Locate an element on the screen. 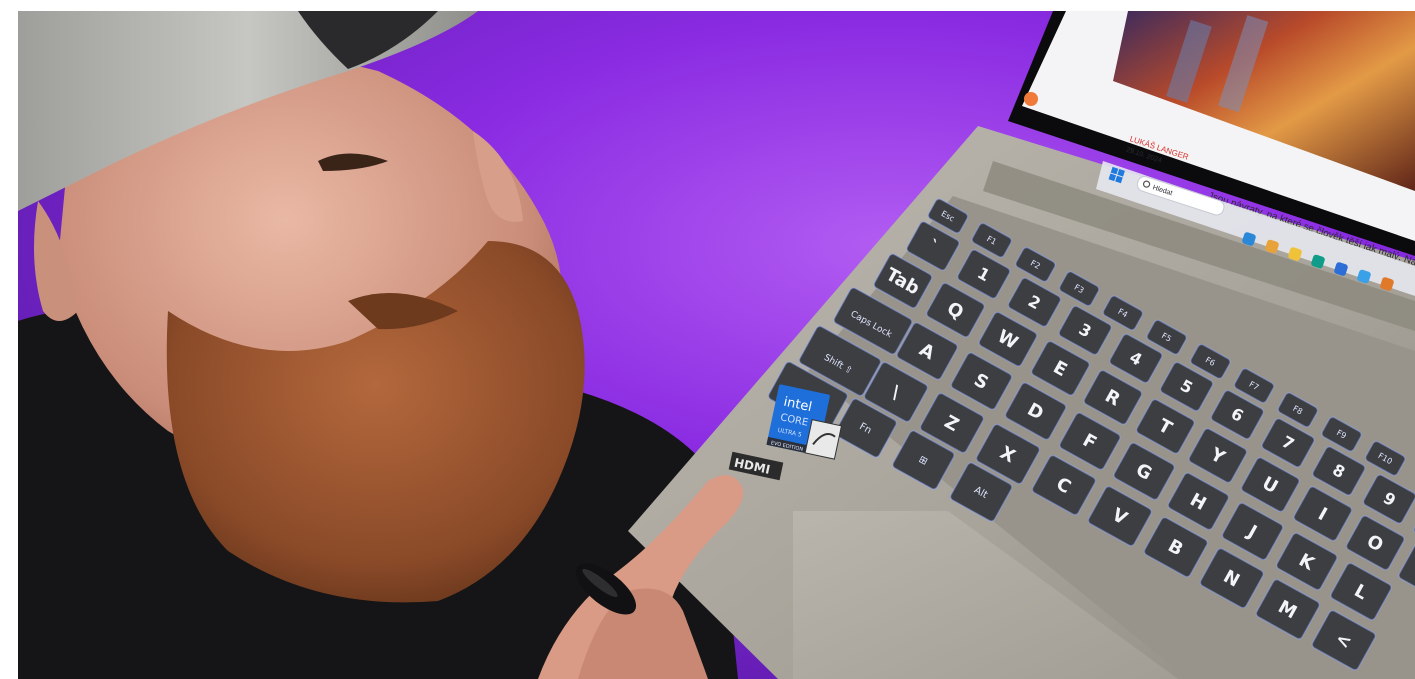 The width and height of the screenshot is (1415, 679). browser-logo-icon is located at coordinates (1031, 99).